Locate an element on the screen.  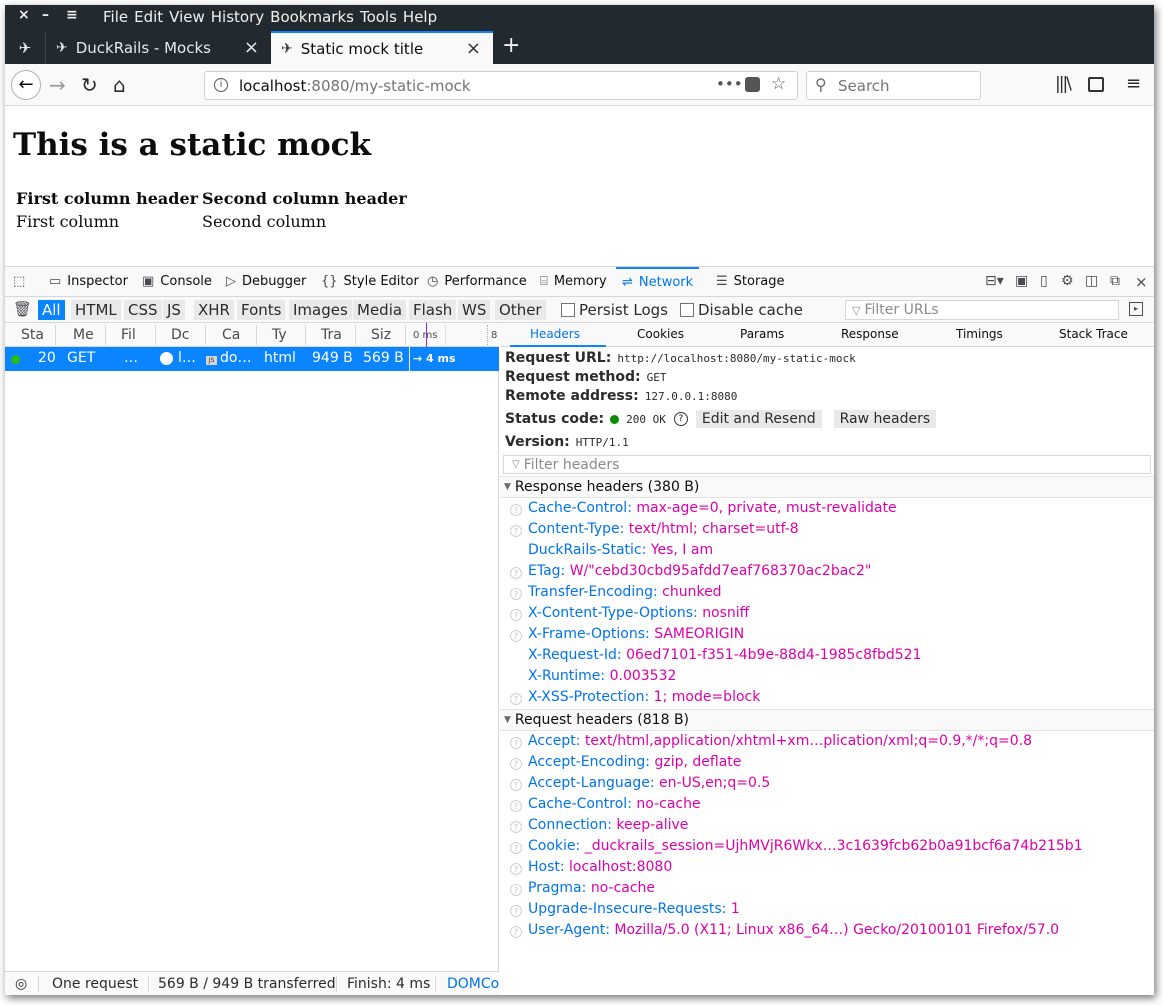
filter-xhr: XHR is located at coordinates (214, 310).